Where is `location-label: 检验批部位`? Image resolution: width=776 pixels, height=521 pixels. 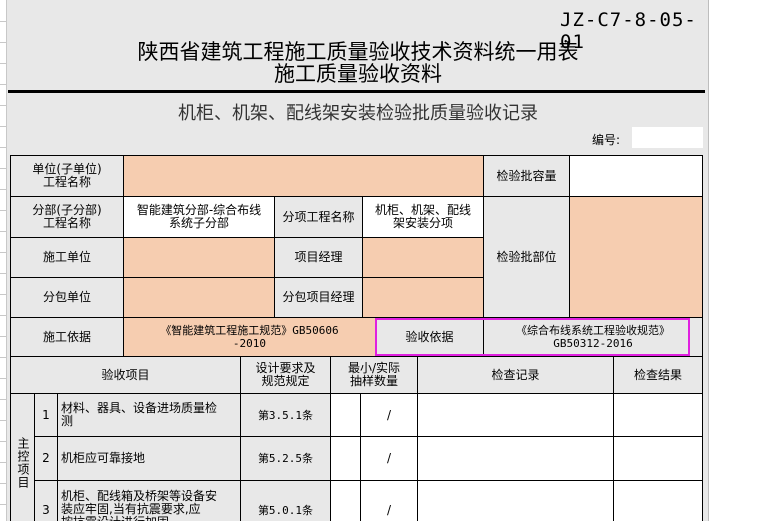 location-label: 检验批部位 is located at coordinates (526, 257).